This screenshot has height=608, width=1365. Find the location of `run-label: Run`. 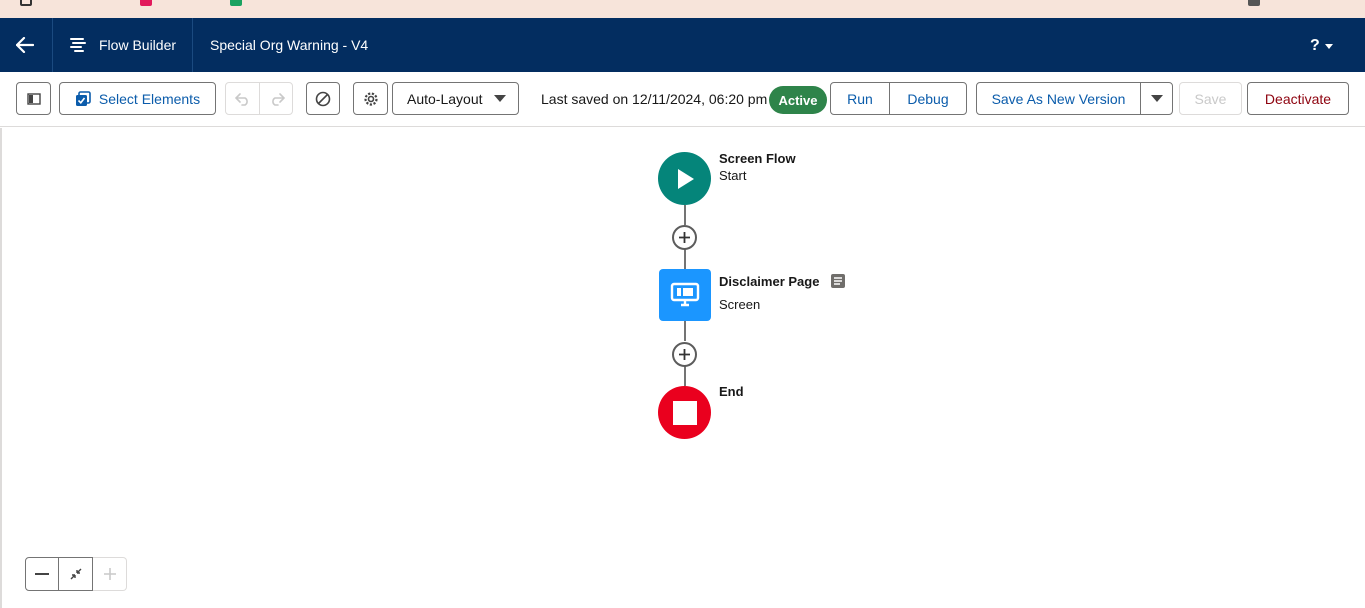

run-label: Run is located at coordinates (860, 98).